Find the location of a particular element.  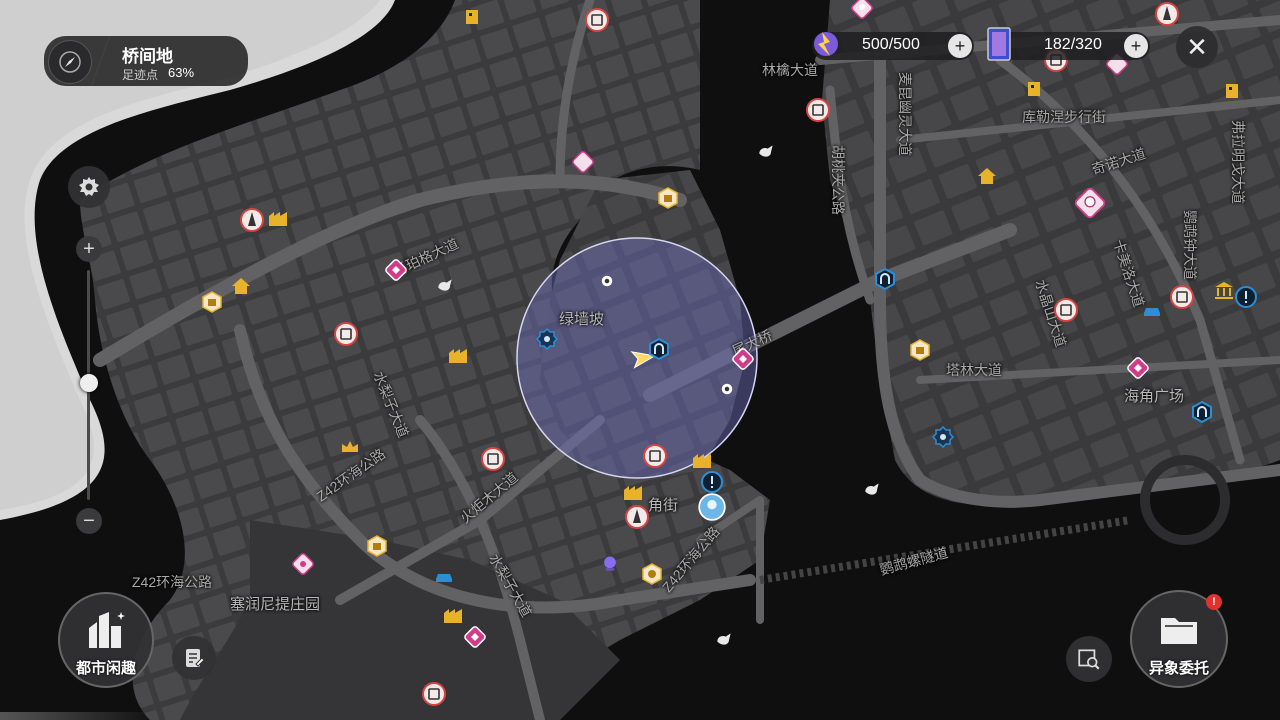

close-icon: ✕ is located at coordinates (1197, 47).